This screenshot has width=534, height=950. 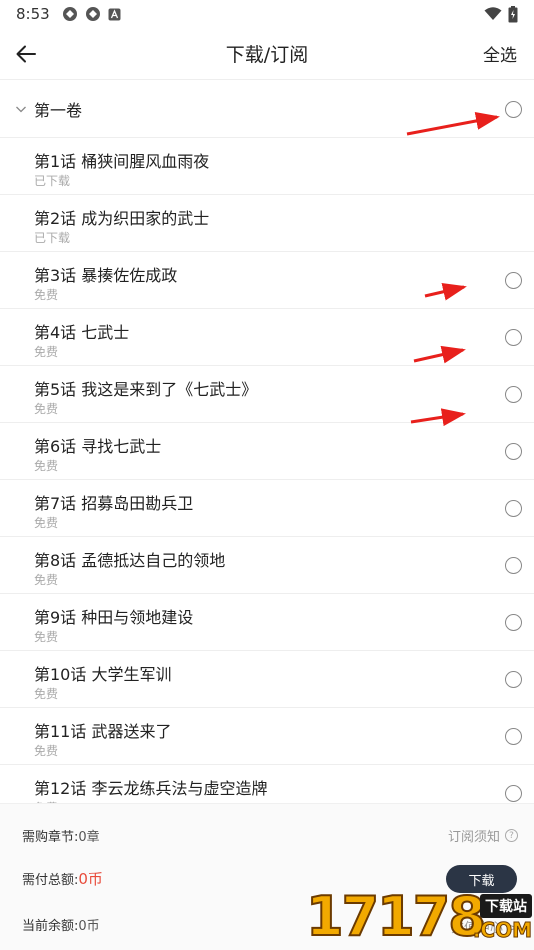 I want to click on chapters-needed-label: 需购章节:, so click(x=50, y=837).